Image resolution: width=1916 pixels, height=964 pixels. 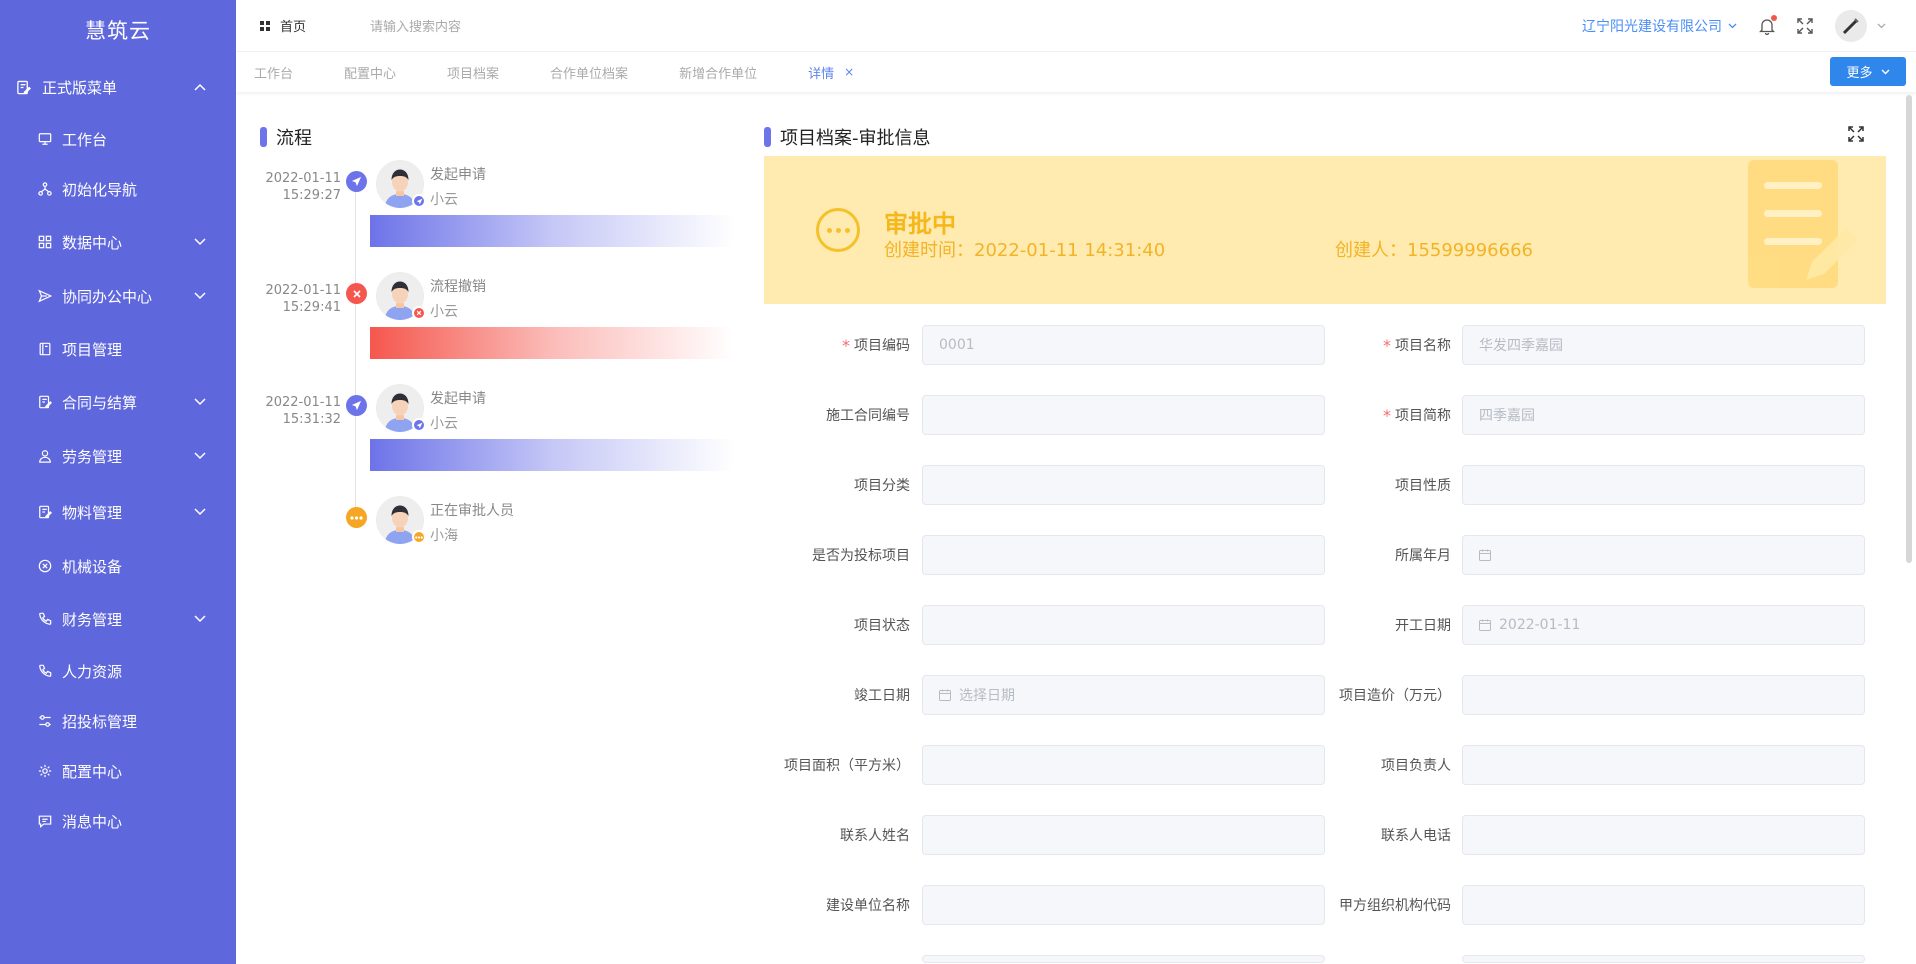 I want to click on entry-action: 正在审批人员, so click(x=472, y=511).